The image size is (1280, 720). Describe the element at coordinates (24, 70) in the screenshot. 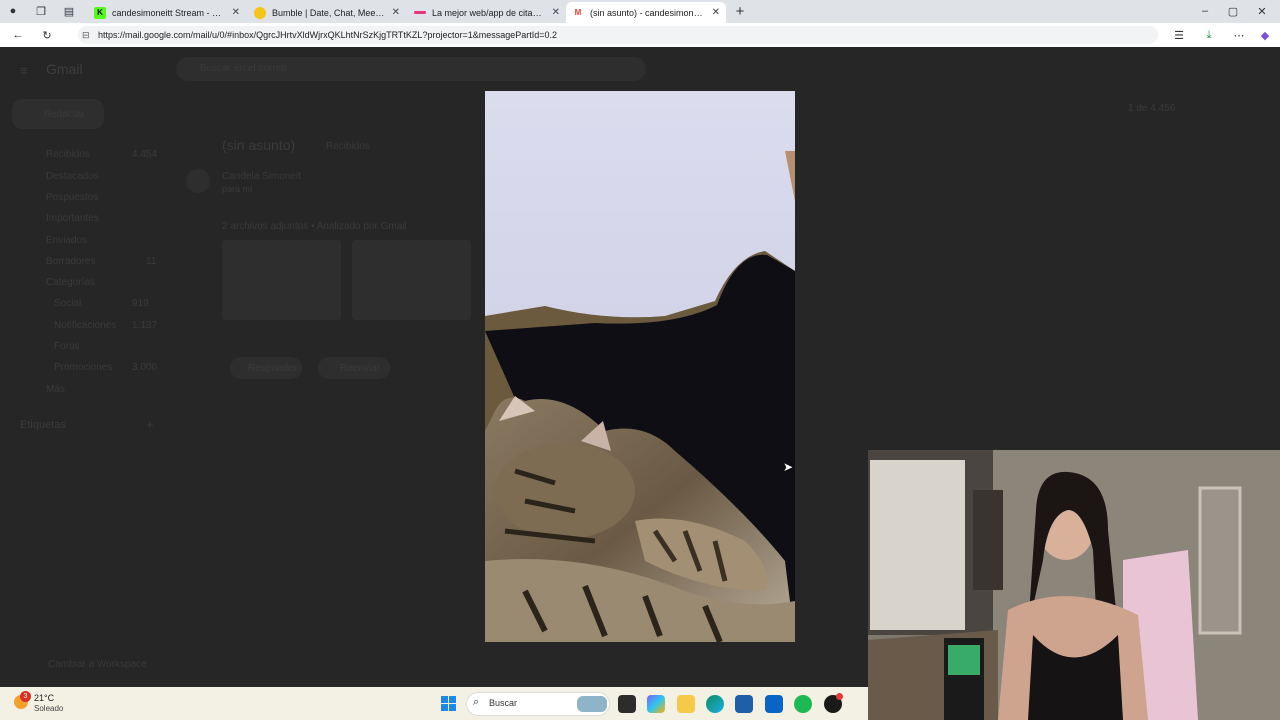

I see `menu-icon: ≡` at that location.